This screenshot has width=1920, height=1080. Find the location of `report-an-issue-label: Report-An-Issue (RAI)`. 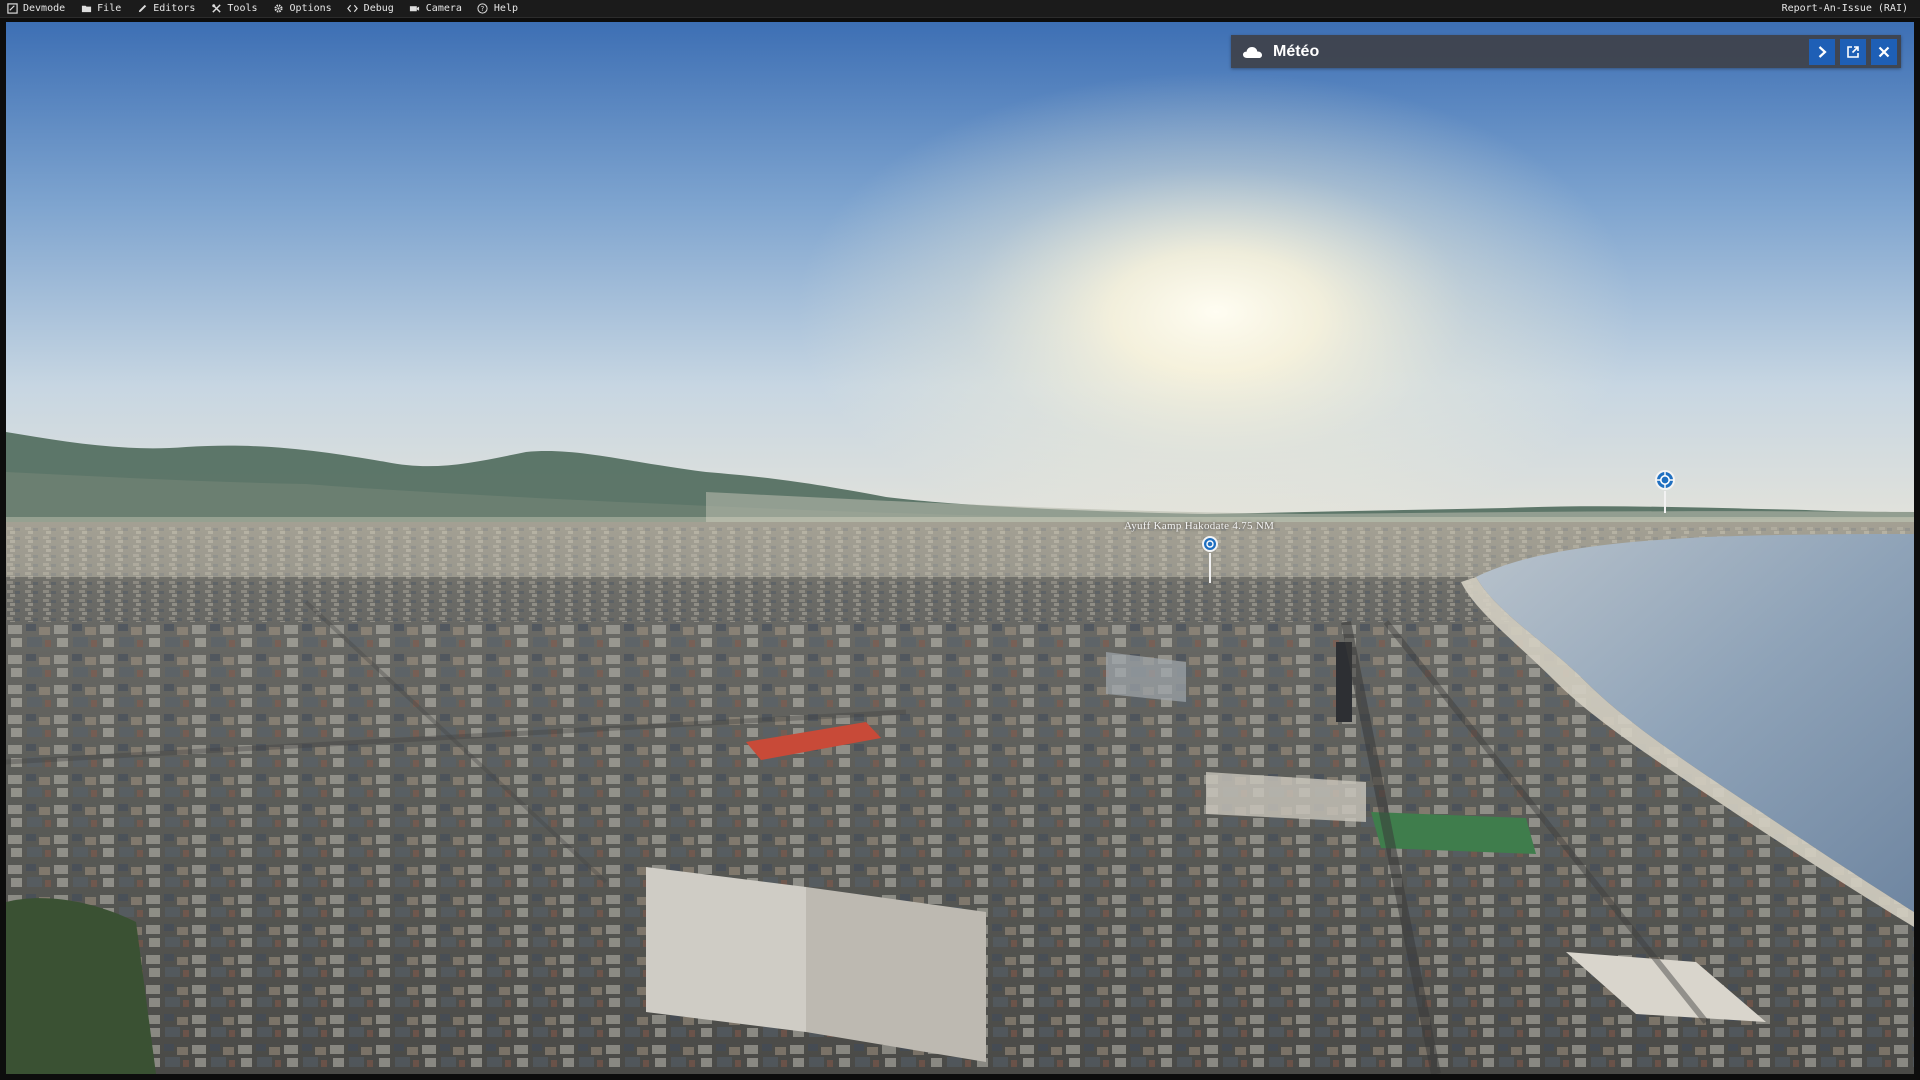

report-an-issue-label: Report-An-Issue (RAI) is located at coordinates (1844, 8).